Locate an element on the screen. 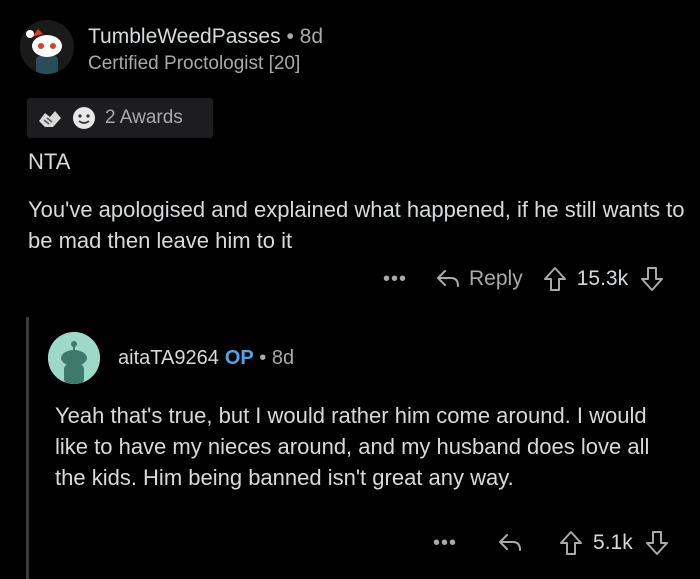 The height and width of the screenshot is (579, 700). vote-controls: 15.3k is located at coordinates (603, 279).